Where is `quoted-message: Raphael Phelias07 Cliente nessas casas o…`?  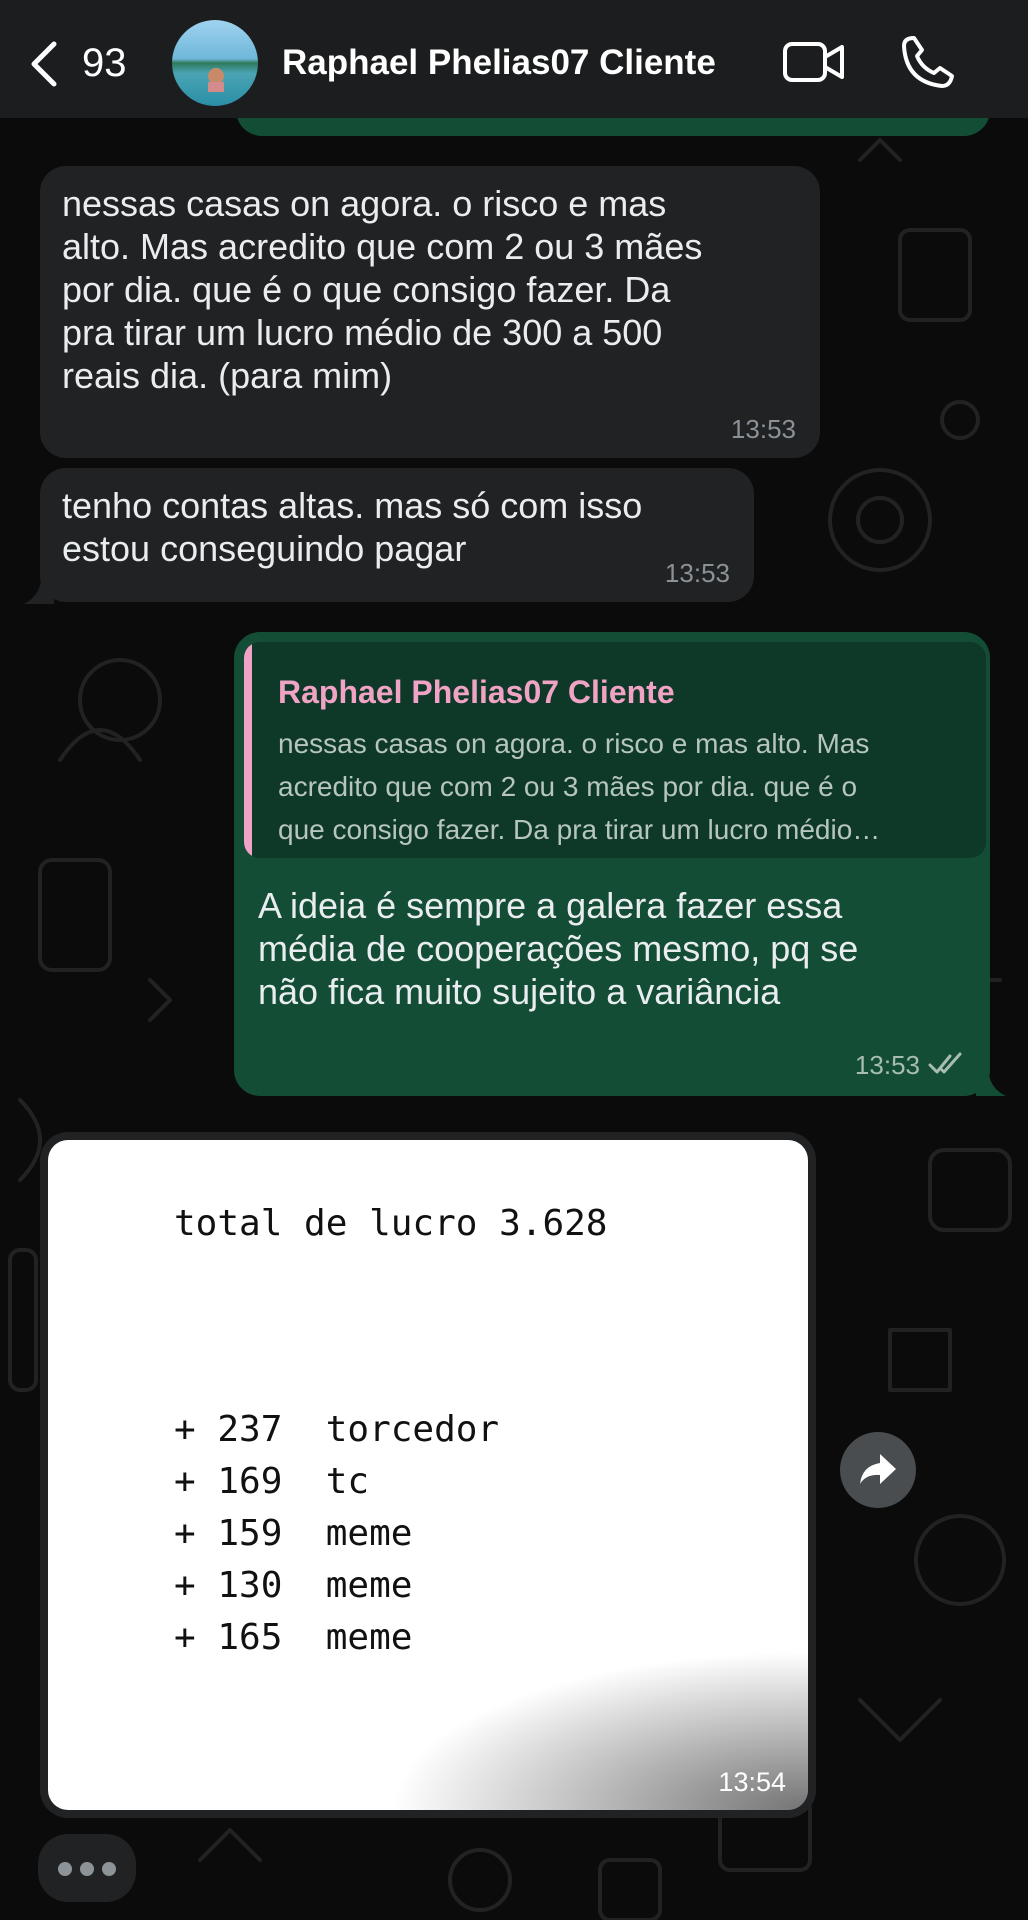
quoted-message: Raphael Phelias07 Cliente nessas casas o… is located at coordinates (615, 750).